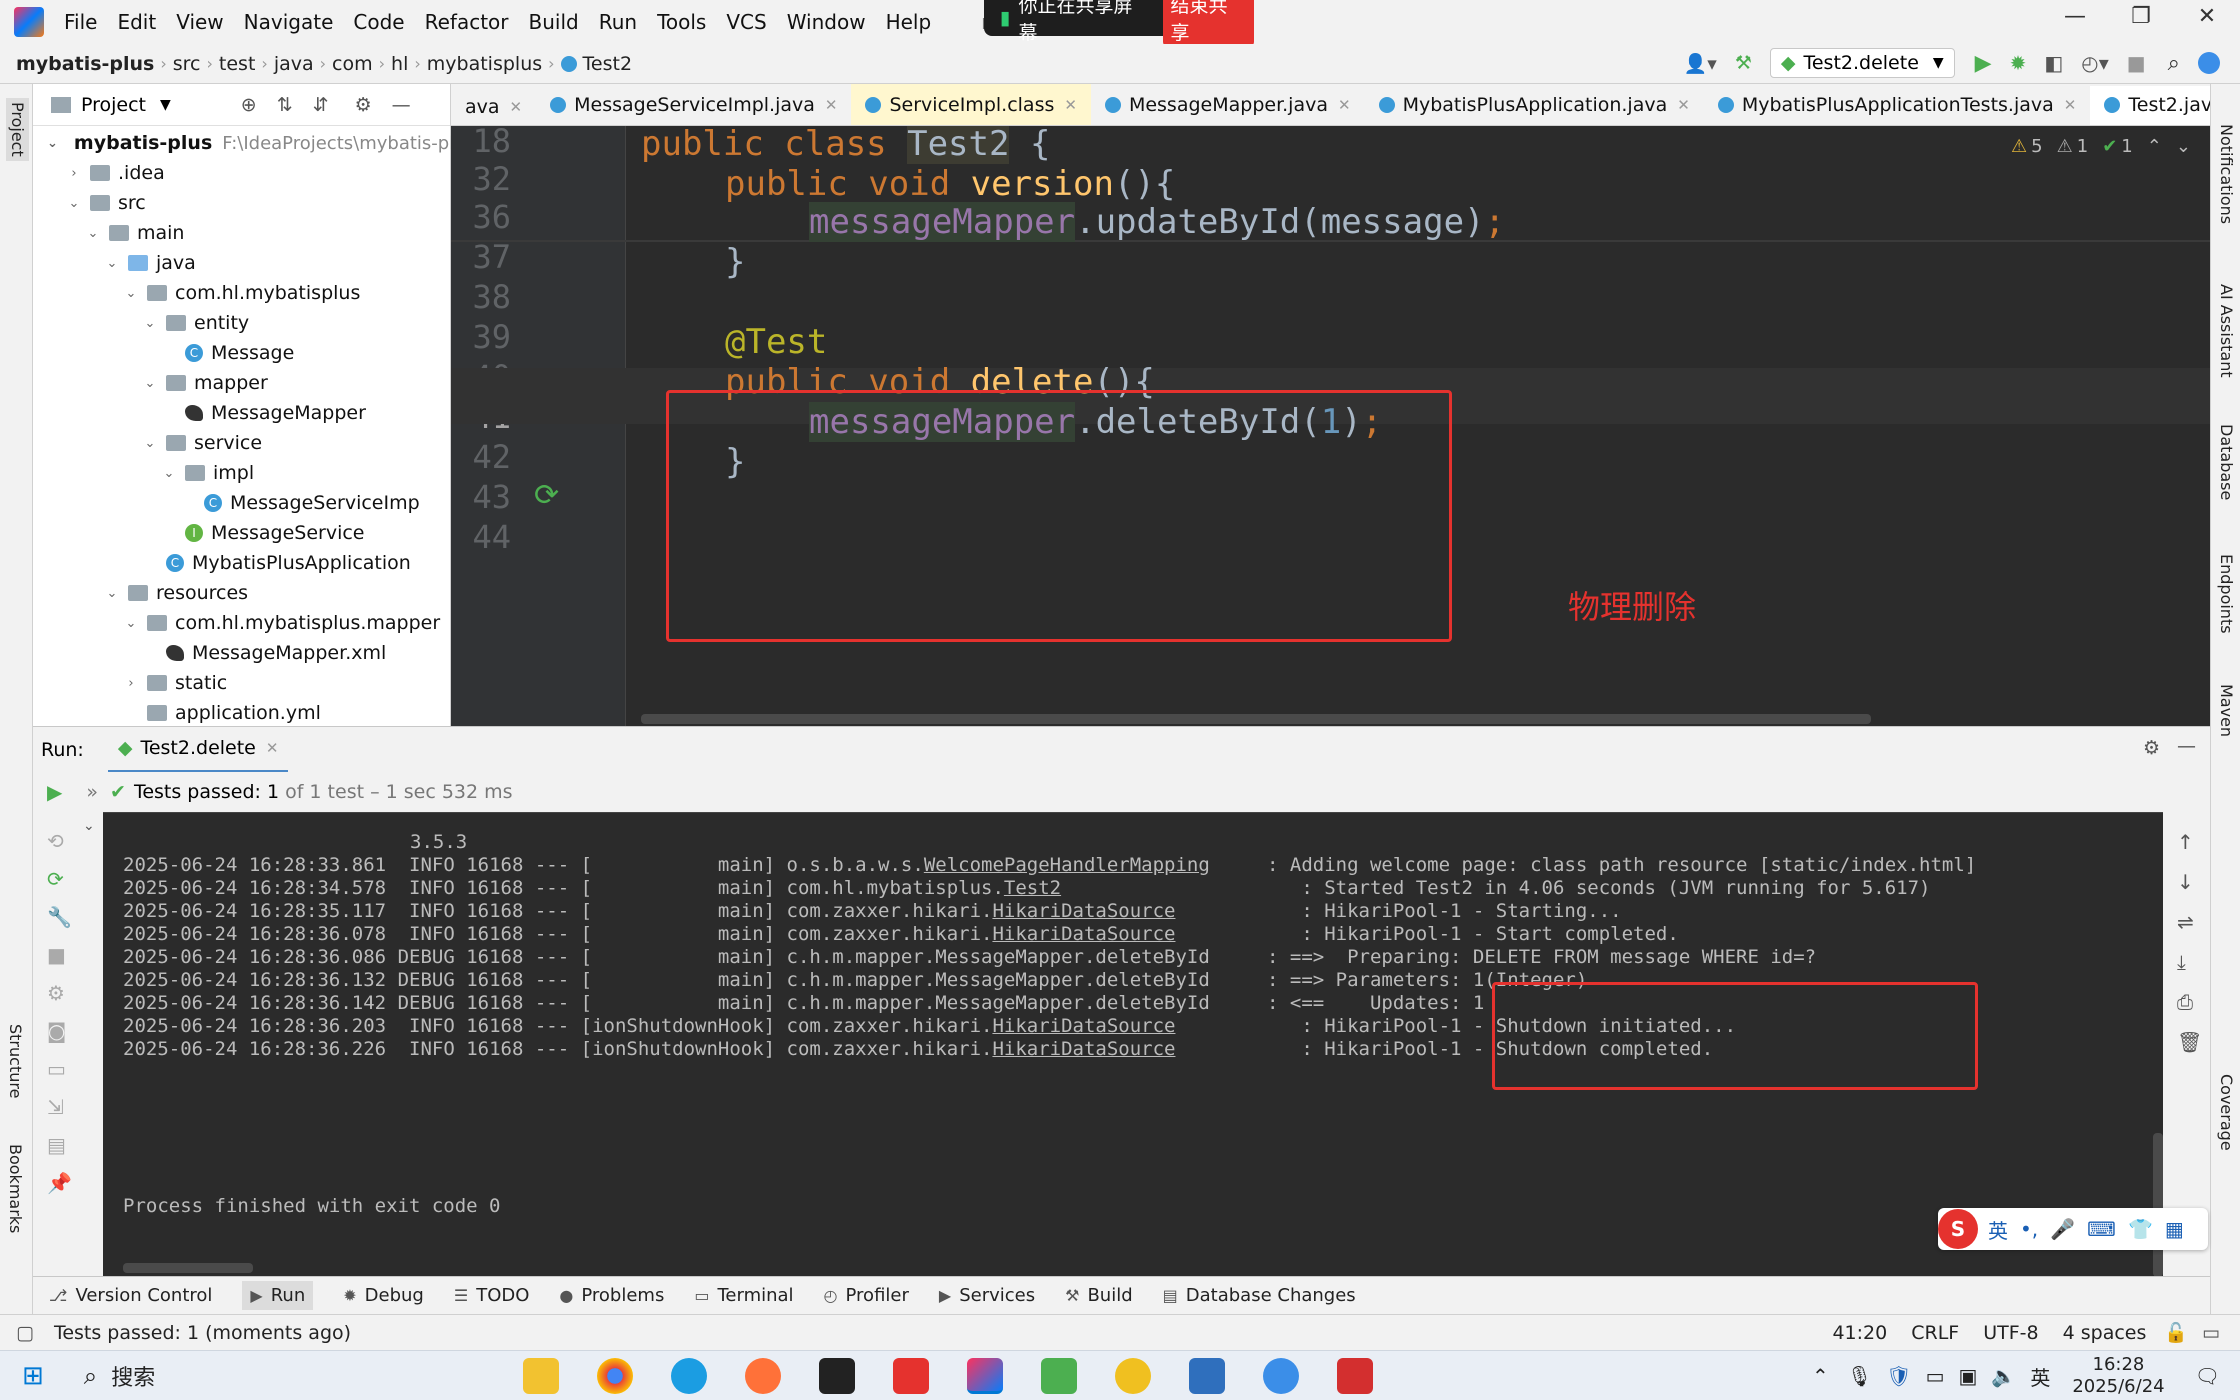 This screenshot has height=1400, width=2240. I want to click on arrow-down-icon: ↓, so click(2189, 882).